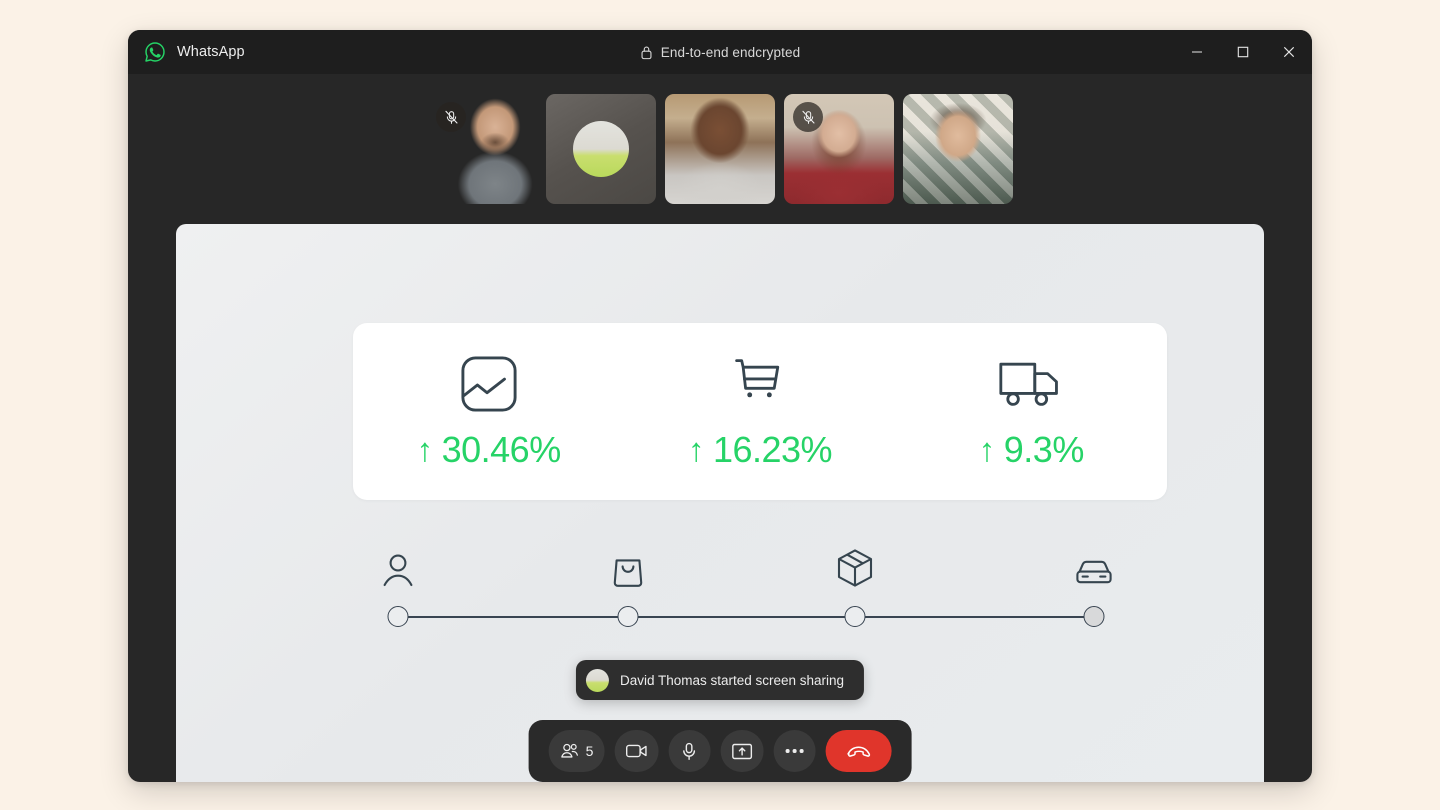 This screenshot has width=1440, height=810. Describe the element at coordinates (589, 751) in the screenshot. I see `participants-count: 5` at that location.